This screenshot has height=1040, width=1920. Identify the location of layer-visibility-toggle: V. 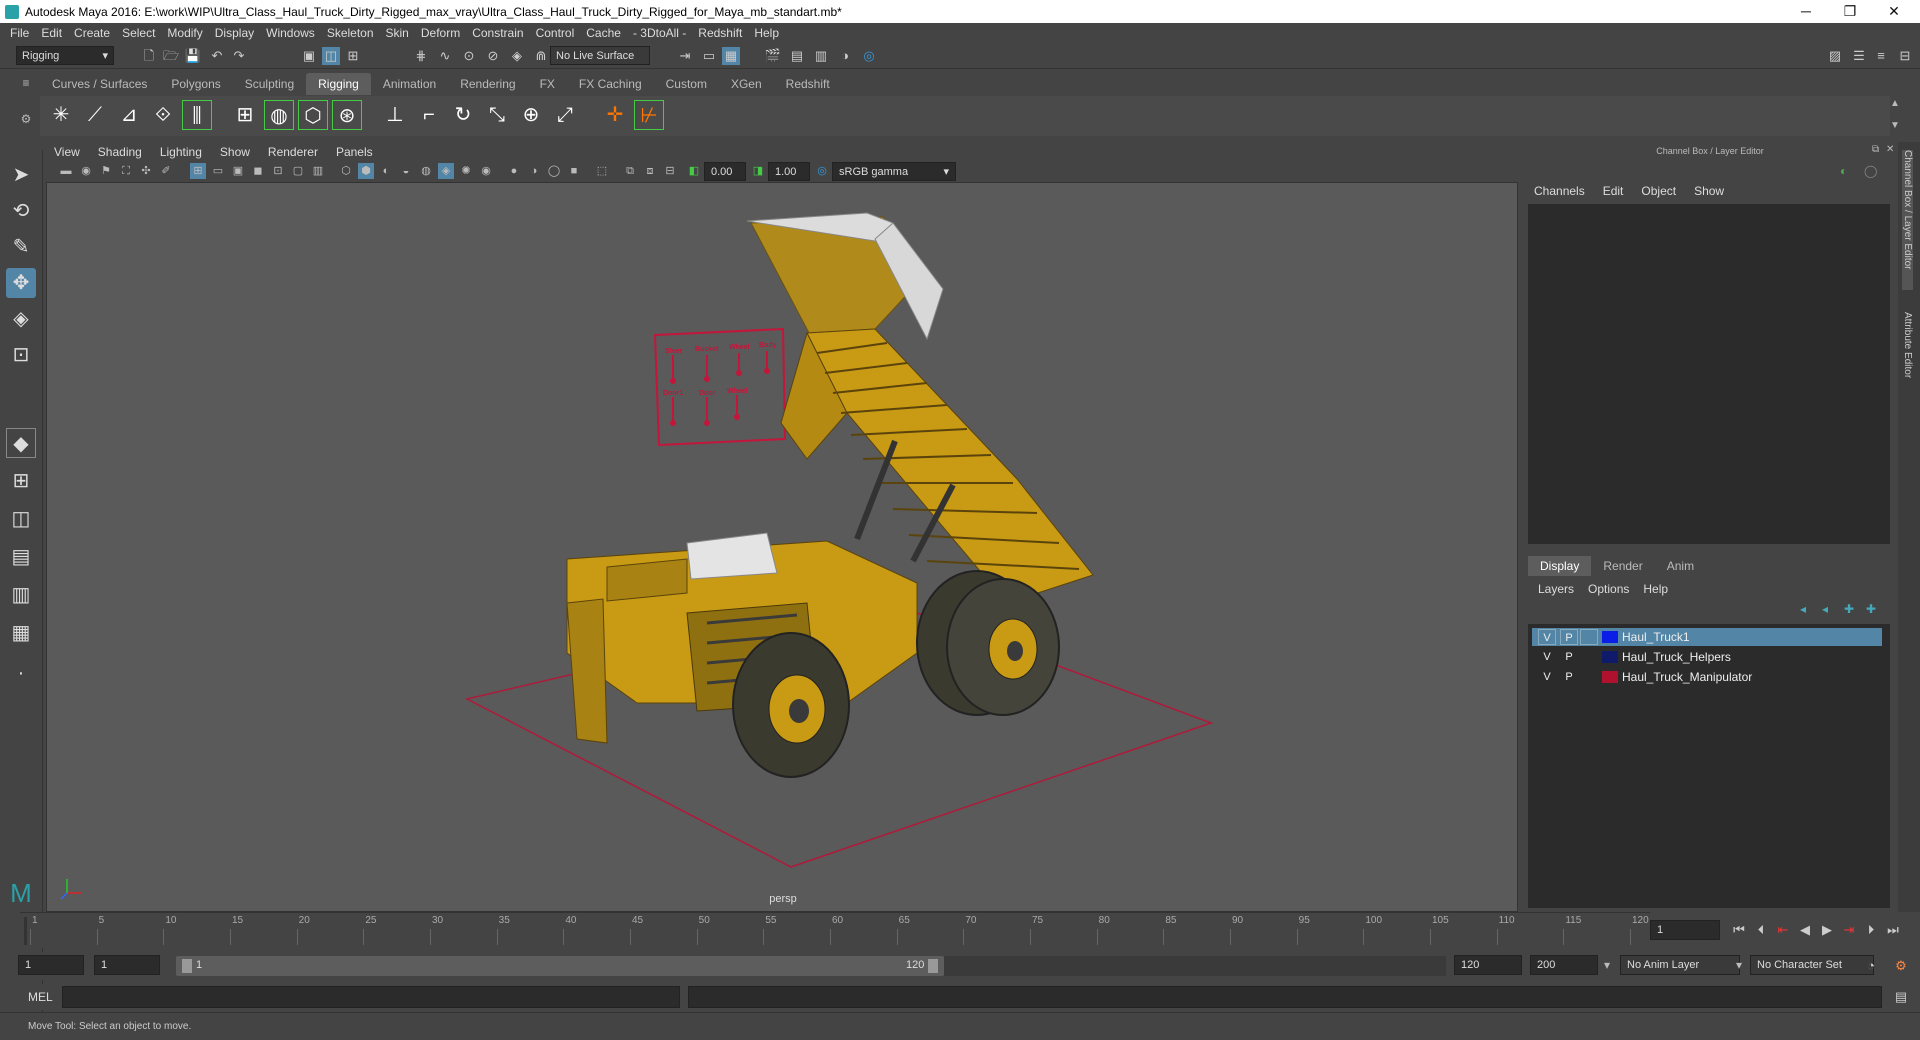
(1547, 677).